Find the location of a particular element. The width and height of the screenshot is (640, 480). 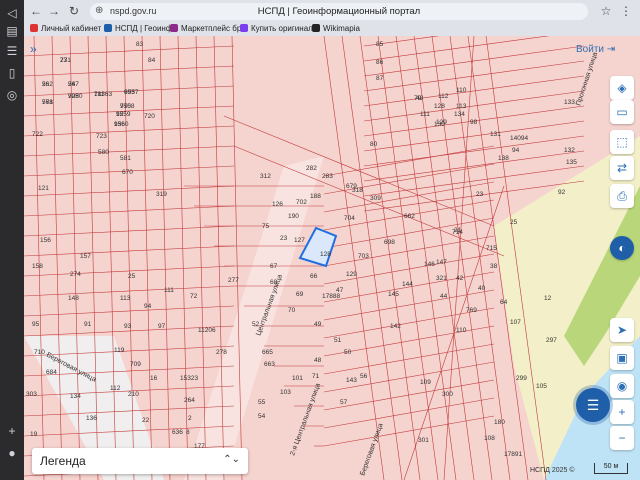

parcel-label: 57 is located at coordinates (344, 402).